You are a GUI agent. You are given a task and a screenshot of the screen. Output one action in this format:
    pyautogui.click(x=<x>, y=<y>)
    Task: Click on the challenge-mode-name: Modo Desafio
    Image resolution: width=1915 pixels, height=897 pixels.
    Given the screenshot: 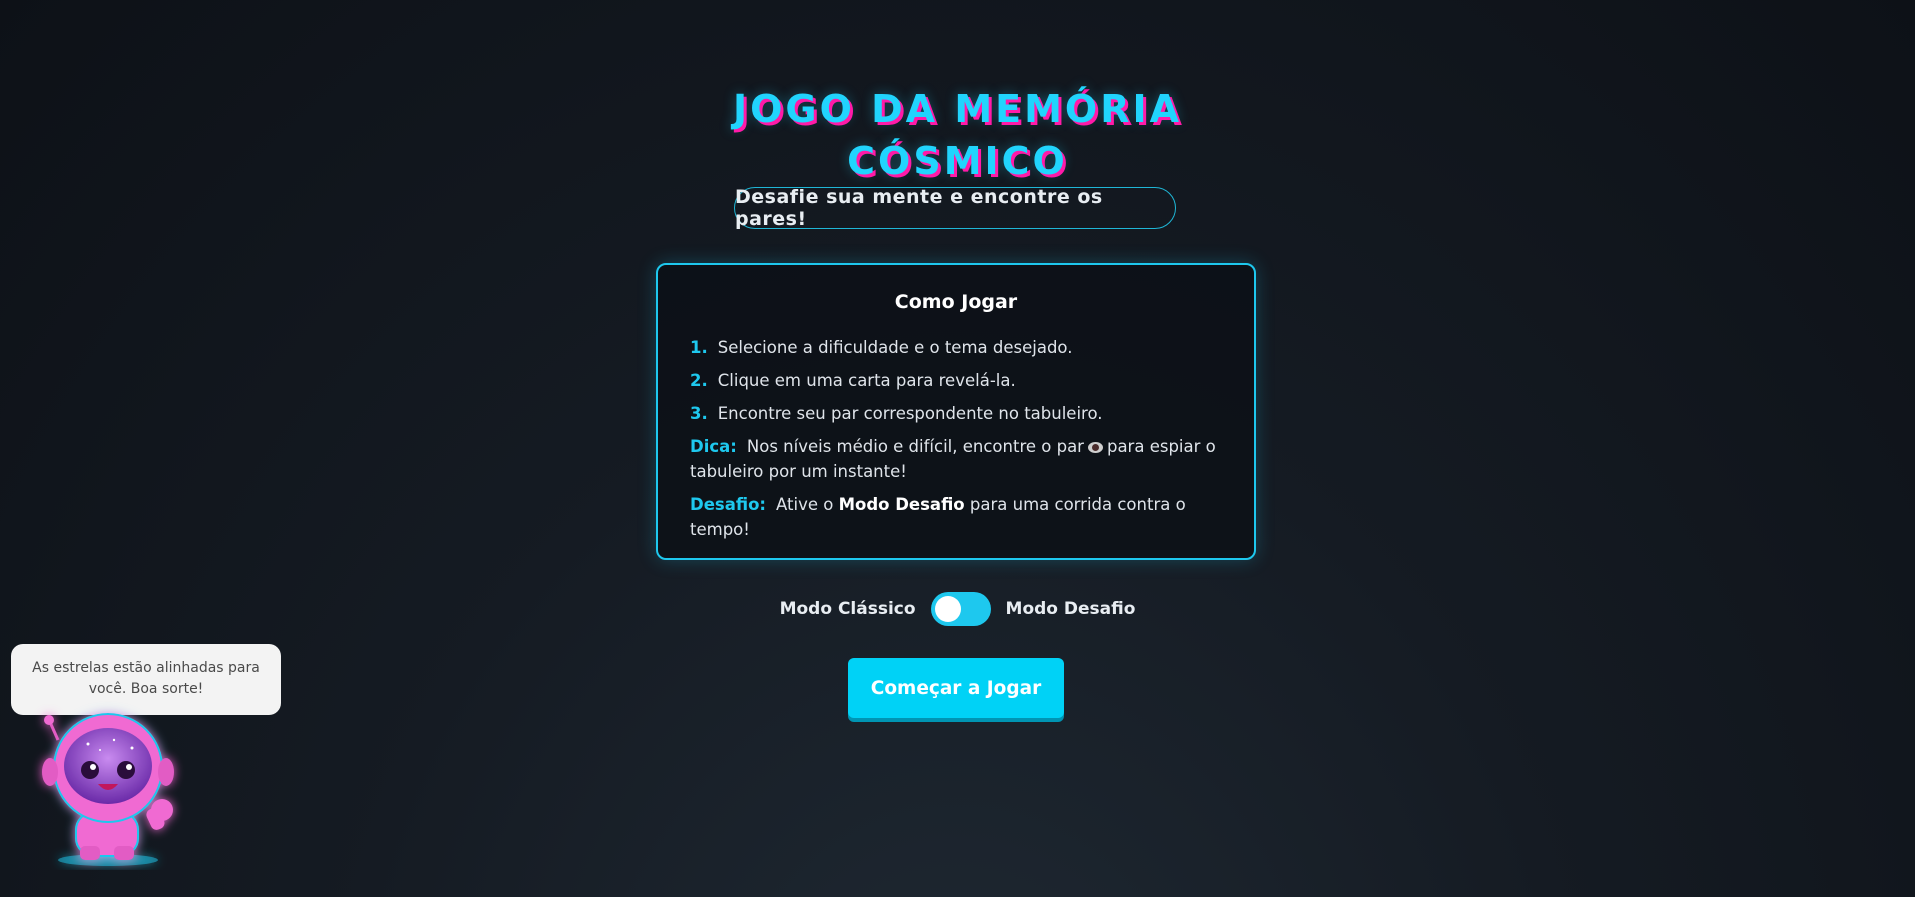 What is the action you would take?
    pyautogui.click(x=901, y=504)
    